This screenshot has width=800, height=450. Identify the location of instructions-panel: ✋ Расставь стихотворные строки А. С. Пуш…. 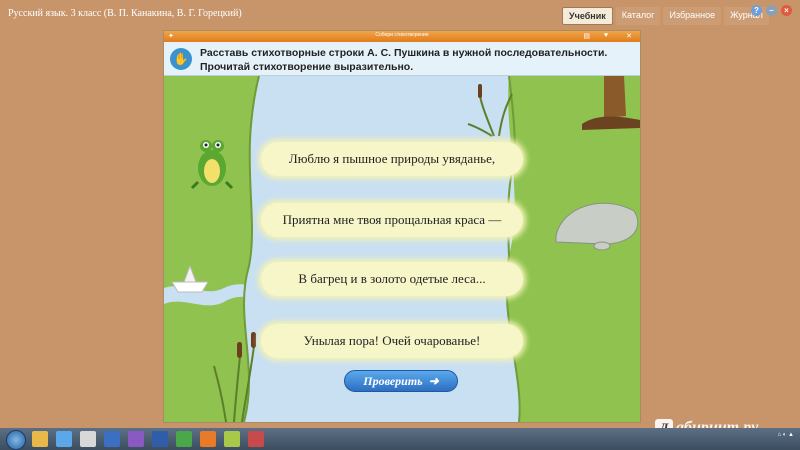
(402, 59).